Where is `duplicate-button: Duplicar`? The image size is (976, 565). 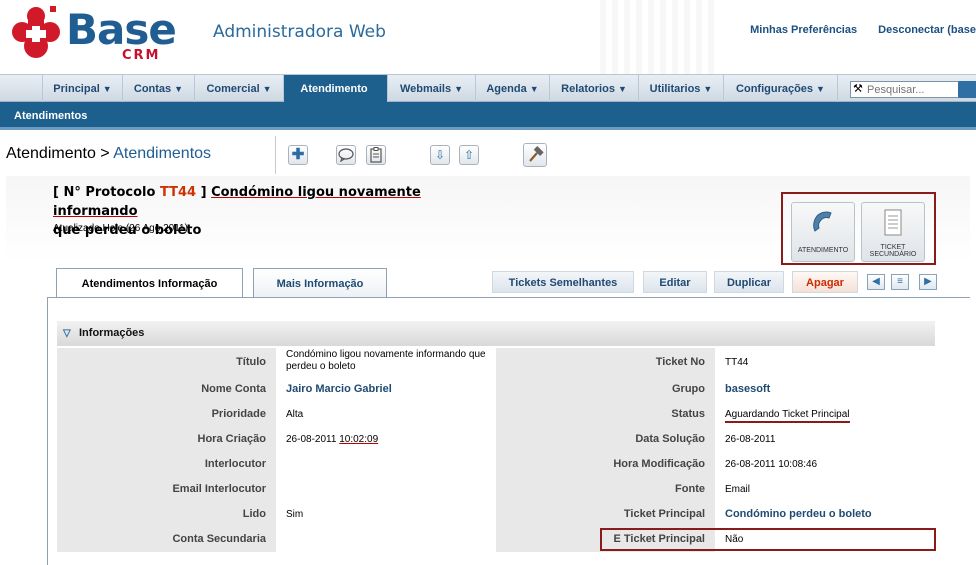 duplicate-button: Duplicar is located at coordinates (749, 282).